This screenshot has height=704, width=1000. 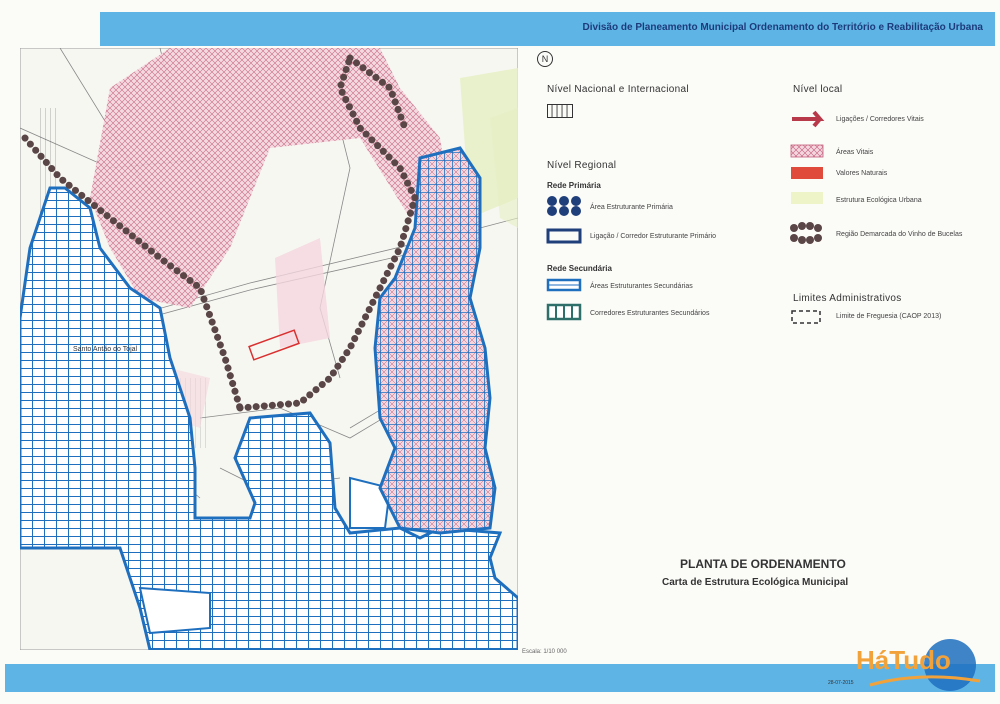 I want to click on secondary-corridor-icon, so click(x=564, y=312).